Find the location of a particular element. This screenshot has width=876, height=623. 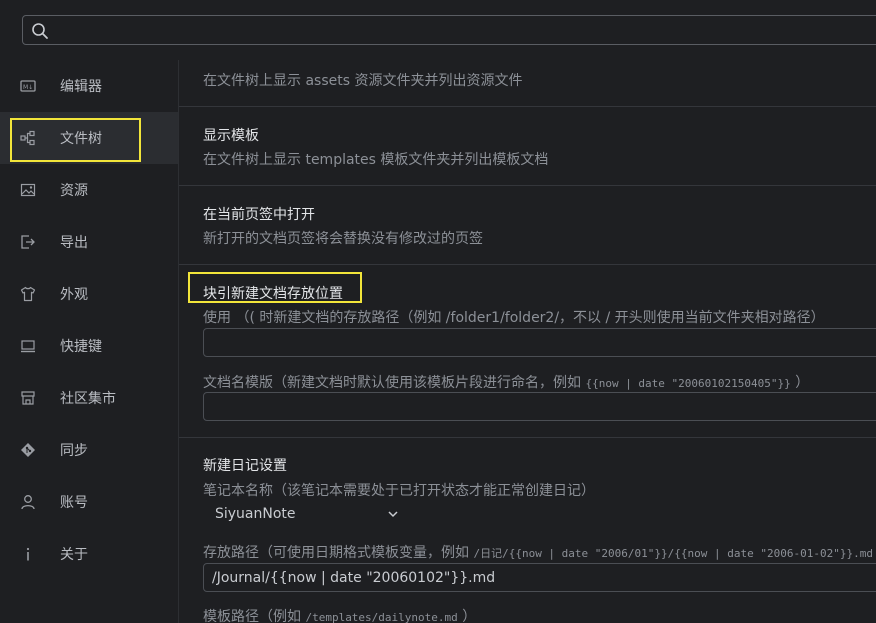

sidebar-item-editor: M↓ 编辑器 is located at coordinates (89, 86).